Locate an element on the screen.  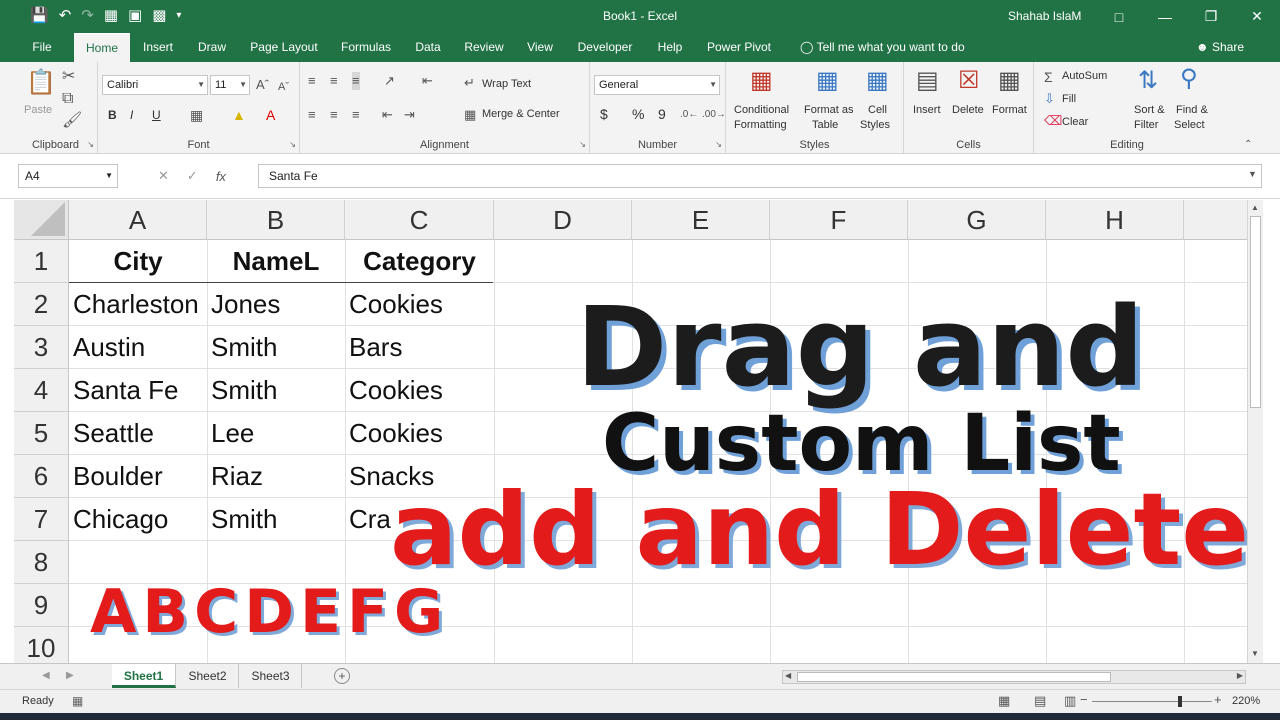
paste-icon: 📋 is located at coordinates (41, 83).